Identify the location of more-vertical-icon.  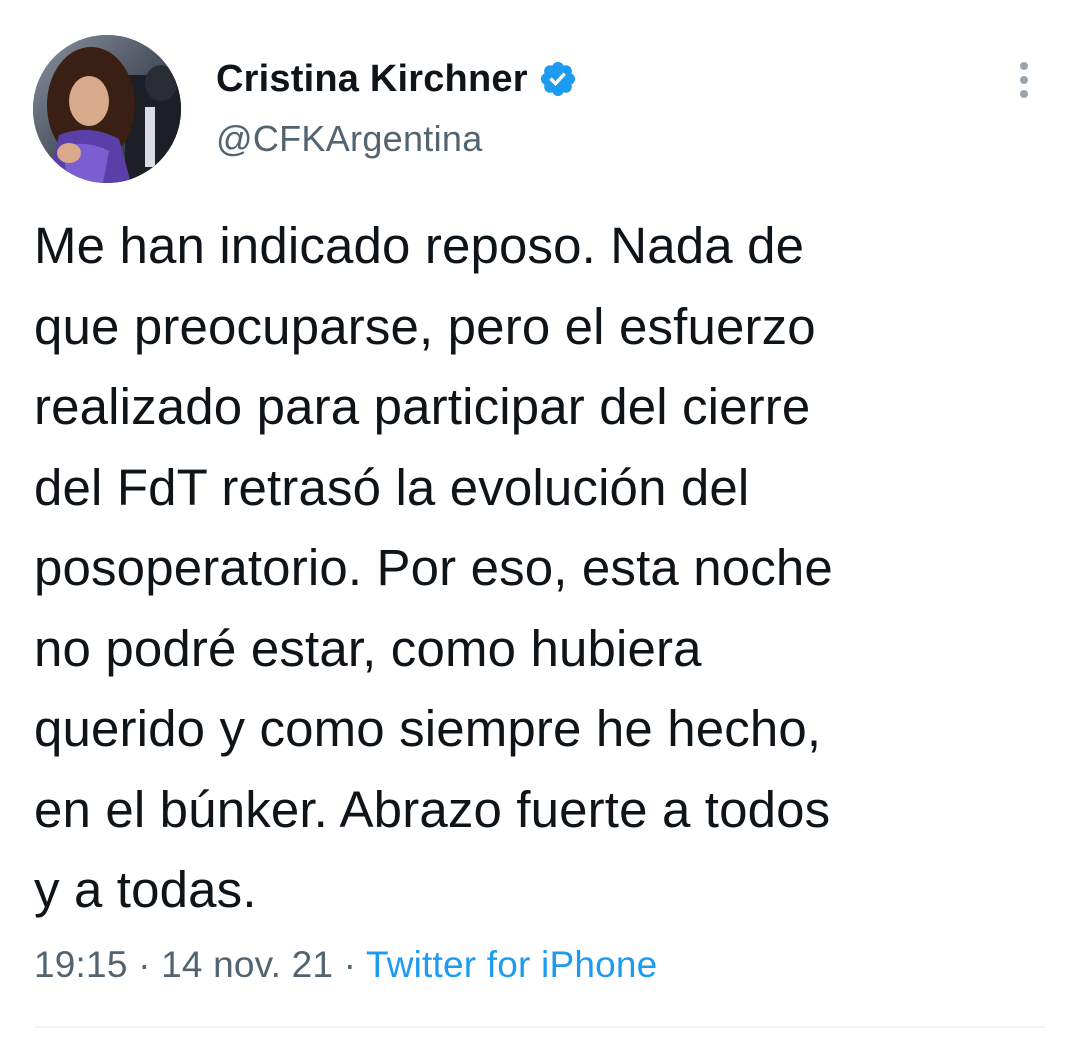
(1024, 80).